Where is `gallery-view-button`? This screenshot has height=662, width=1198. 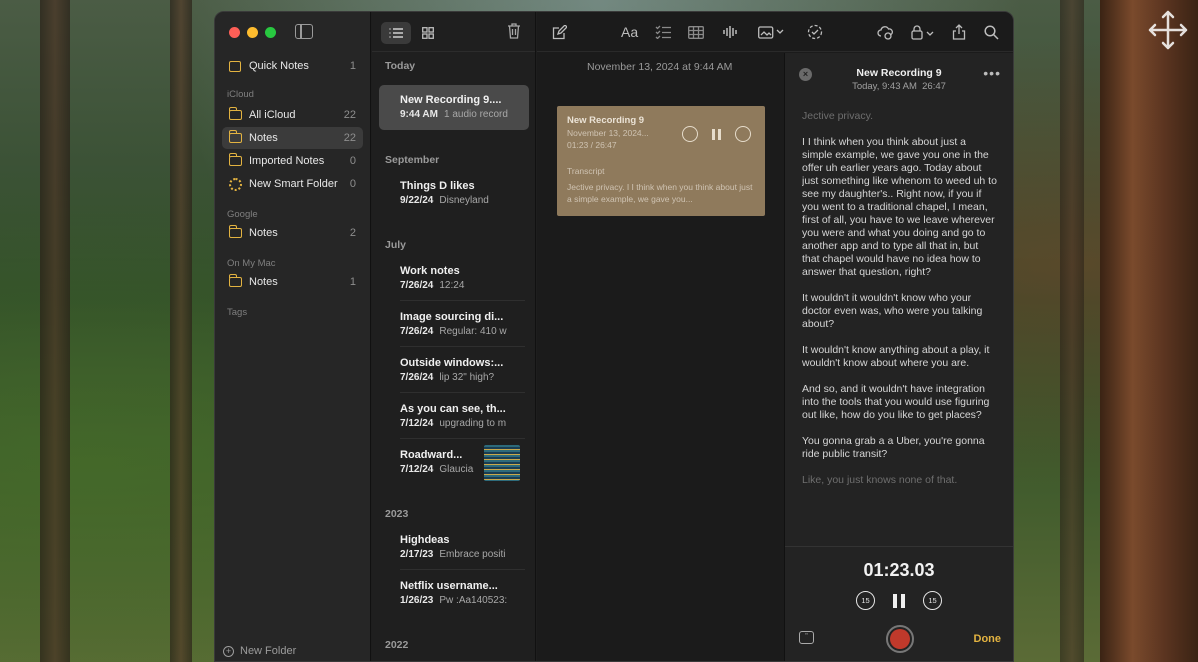 gallery-view-button is located at coordinates (428, 33).